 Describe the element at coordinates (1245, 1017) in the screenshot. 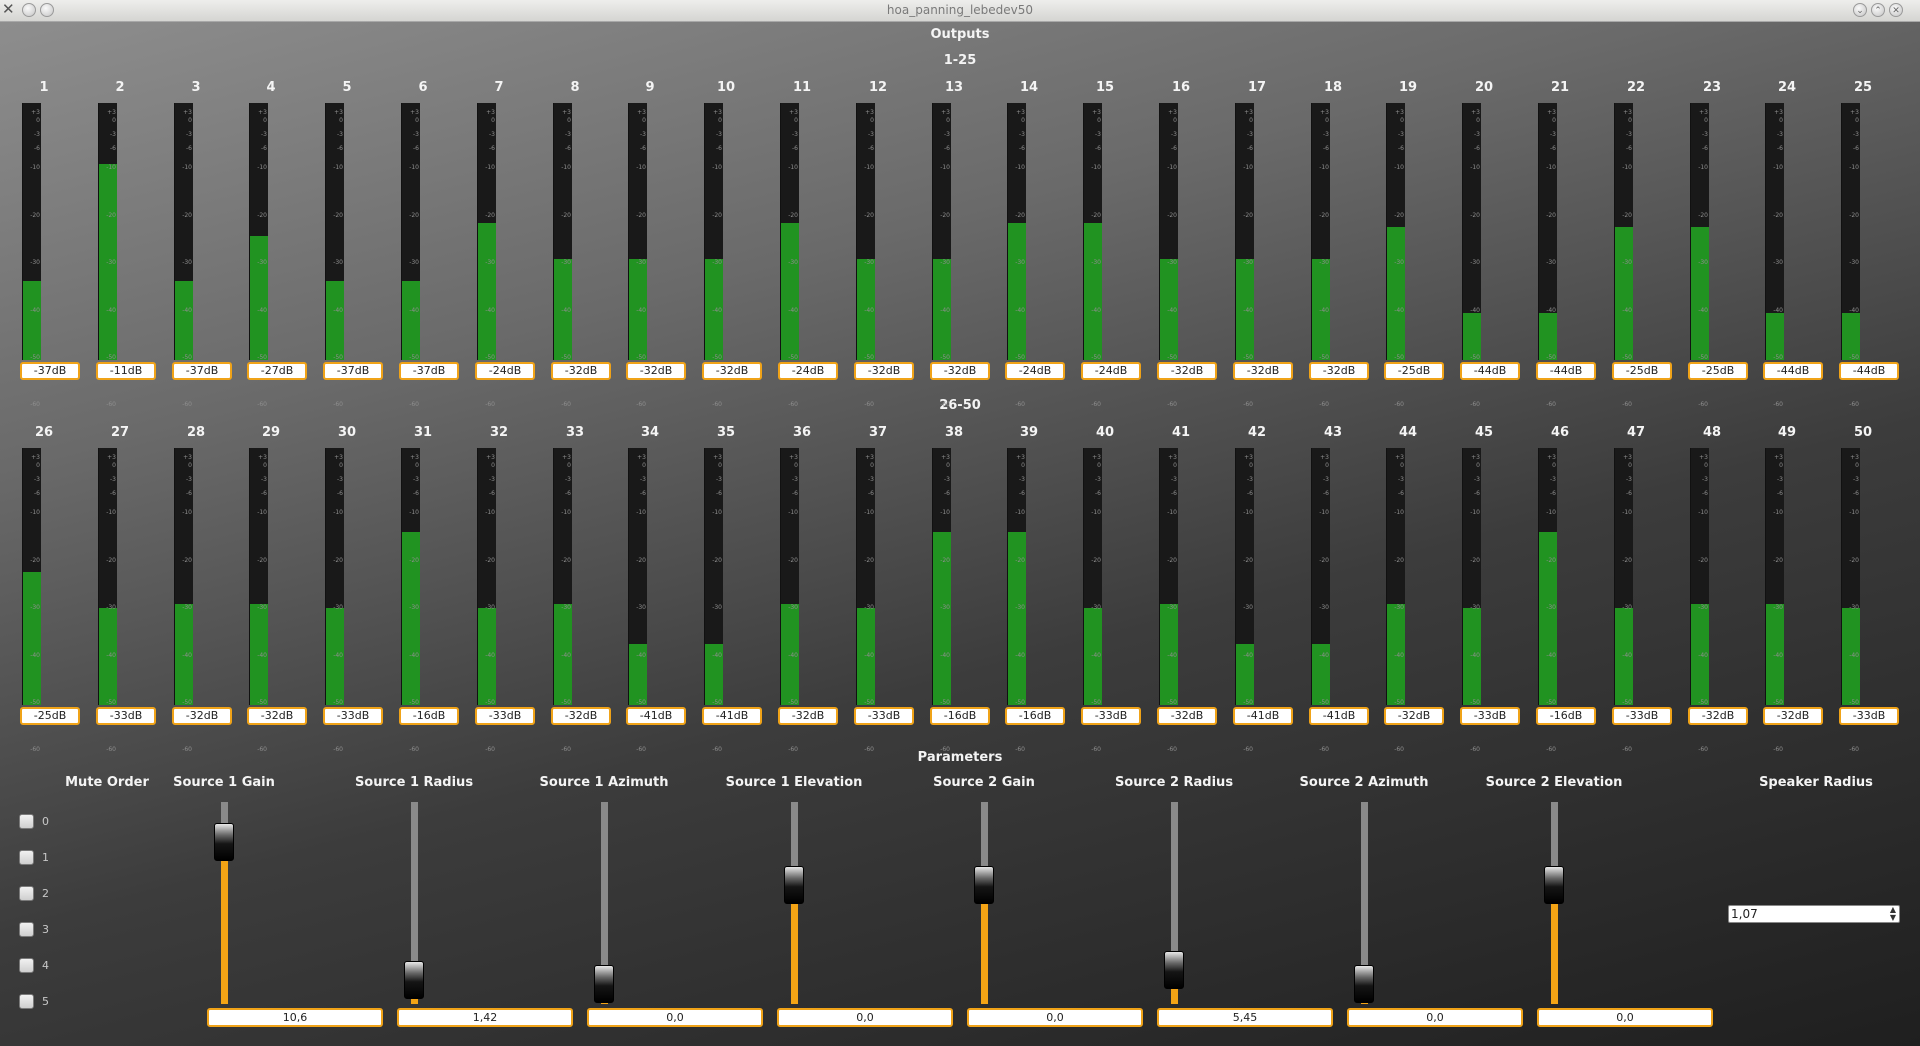

I see `slider-value-field: 5,45` at that location.